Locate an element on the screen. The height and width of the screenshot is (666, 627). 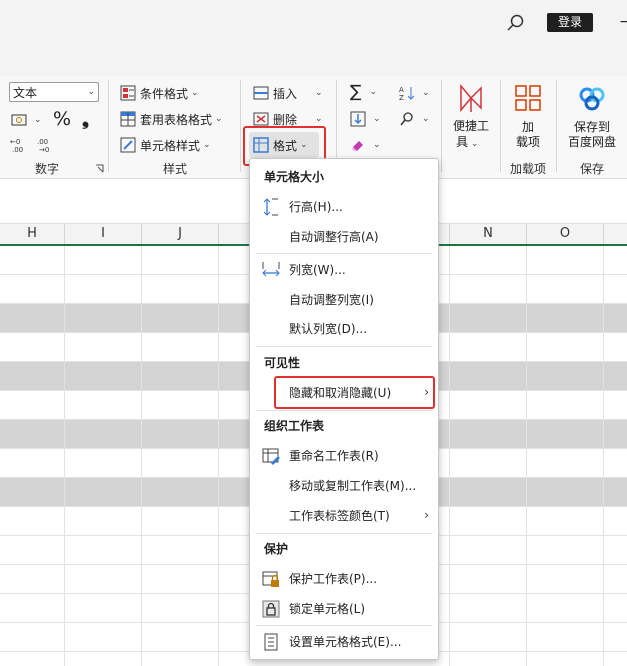
column-header: O is located at coordinates (565, 234).